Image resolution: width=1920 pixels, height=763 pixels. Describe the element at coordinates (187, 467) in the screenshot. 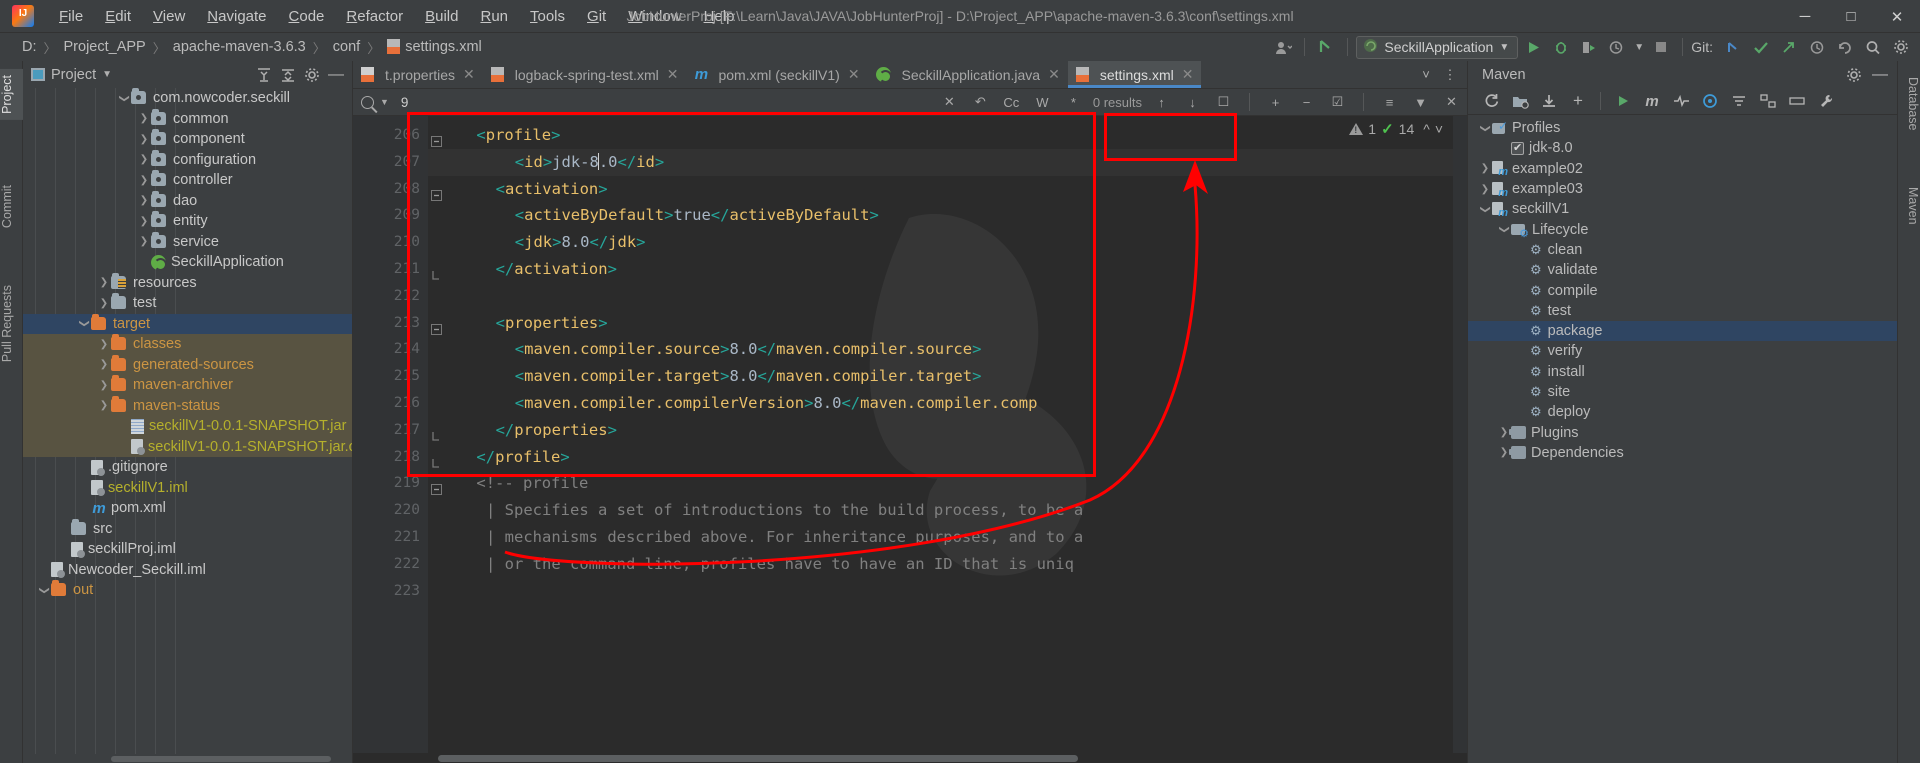

I see `project-tree-row: › .gitignore` at that location.